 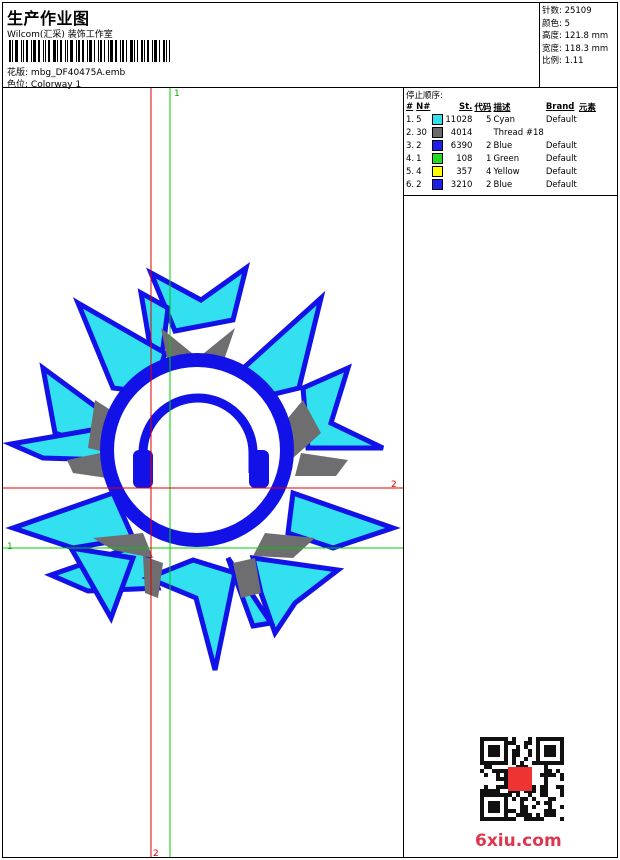 What do you see at coordinates (419, 171) in the screenshot?
I see `cell-n: 4` at bounding box center [419, 171].